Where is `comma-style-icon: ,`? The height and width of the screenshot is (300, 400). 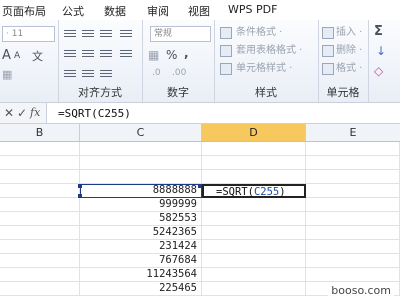 comma-style-icon: , is located at coordinates (186, 53).